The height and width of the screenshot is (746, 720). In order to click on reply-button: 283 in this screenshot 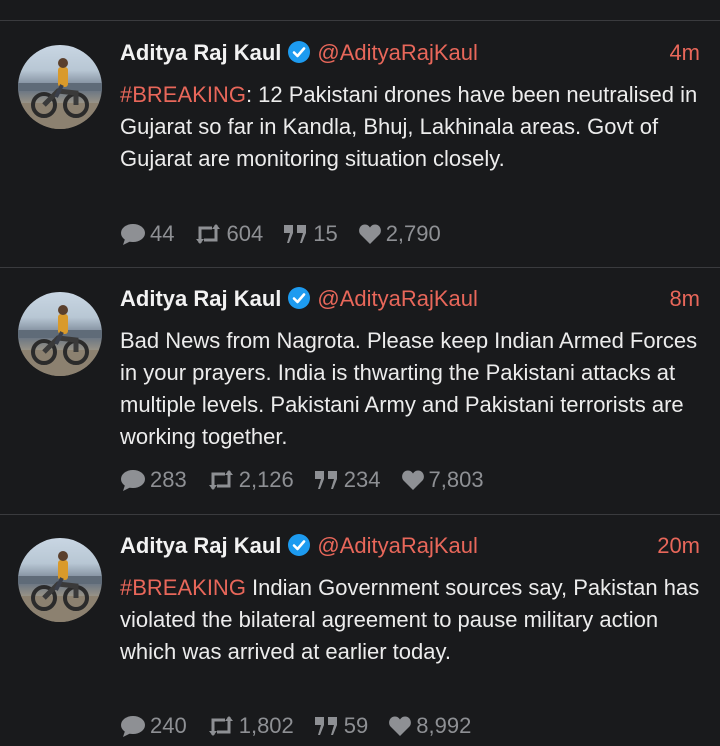, I will do `click(153, 480)`.